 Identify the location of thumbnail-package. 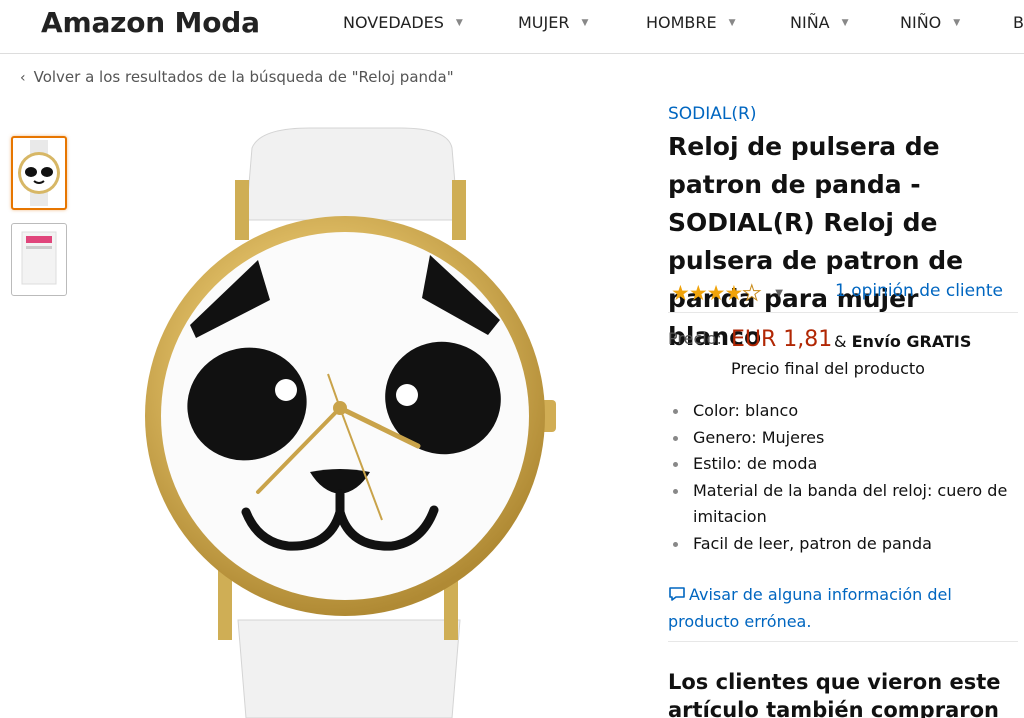
(39, 259).